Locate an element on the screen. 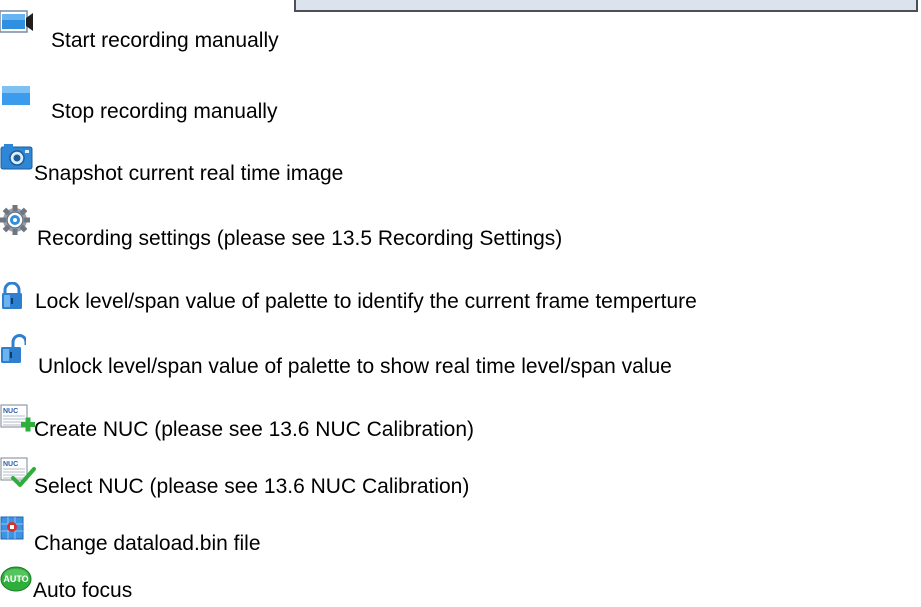 This screenshot has height=607, width=921. camera-icon is located at coordinates (16, 157).